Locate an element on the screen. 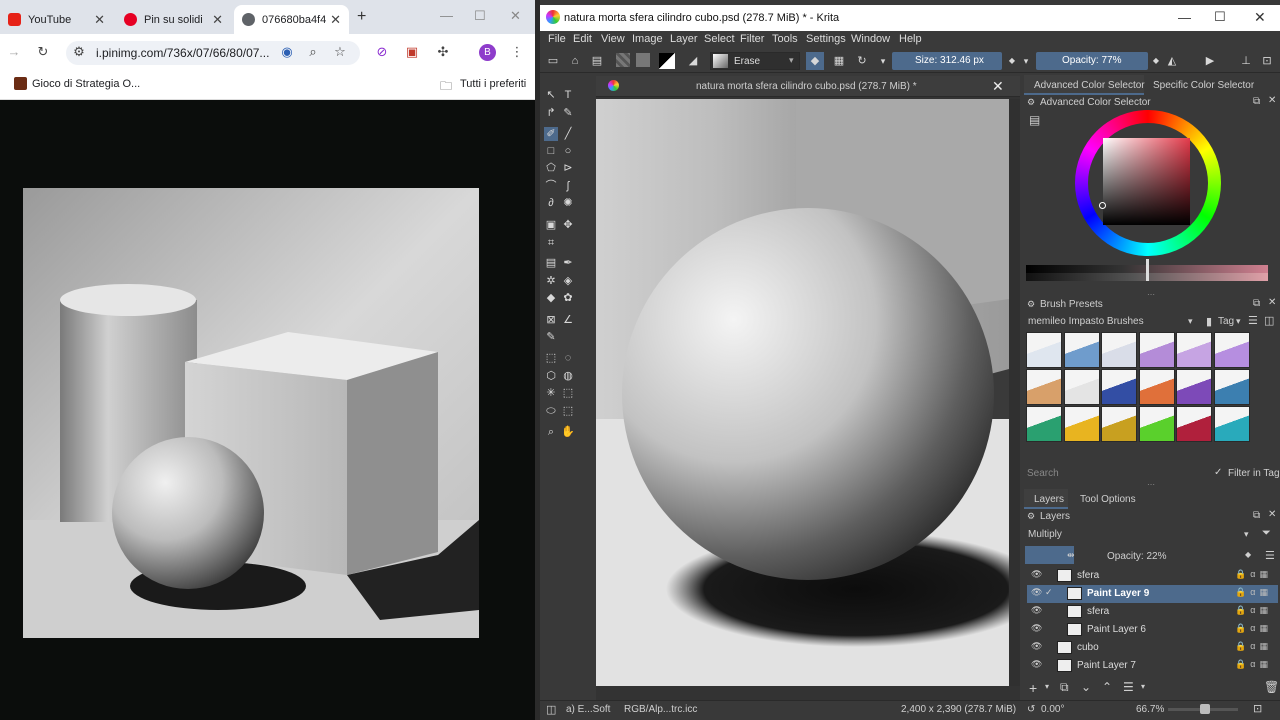 This screenshot has height=720, width=1280. bookmark-star-icon: ☆ is located at coordinates (340, 52).